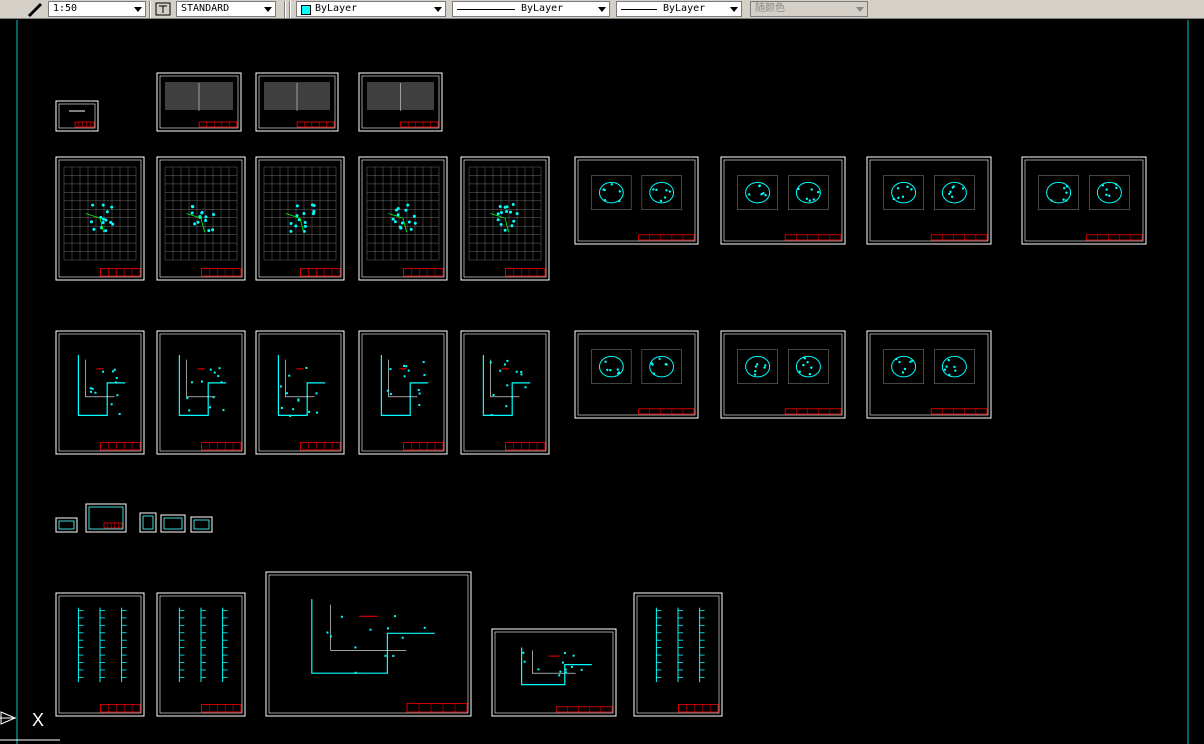 This screenshot has height=744, width=1204. I want to click on plot-style-dropdown: 随颜色, so click(809, 9).